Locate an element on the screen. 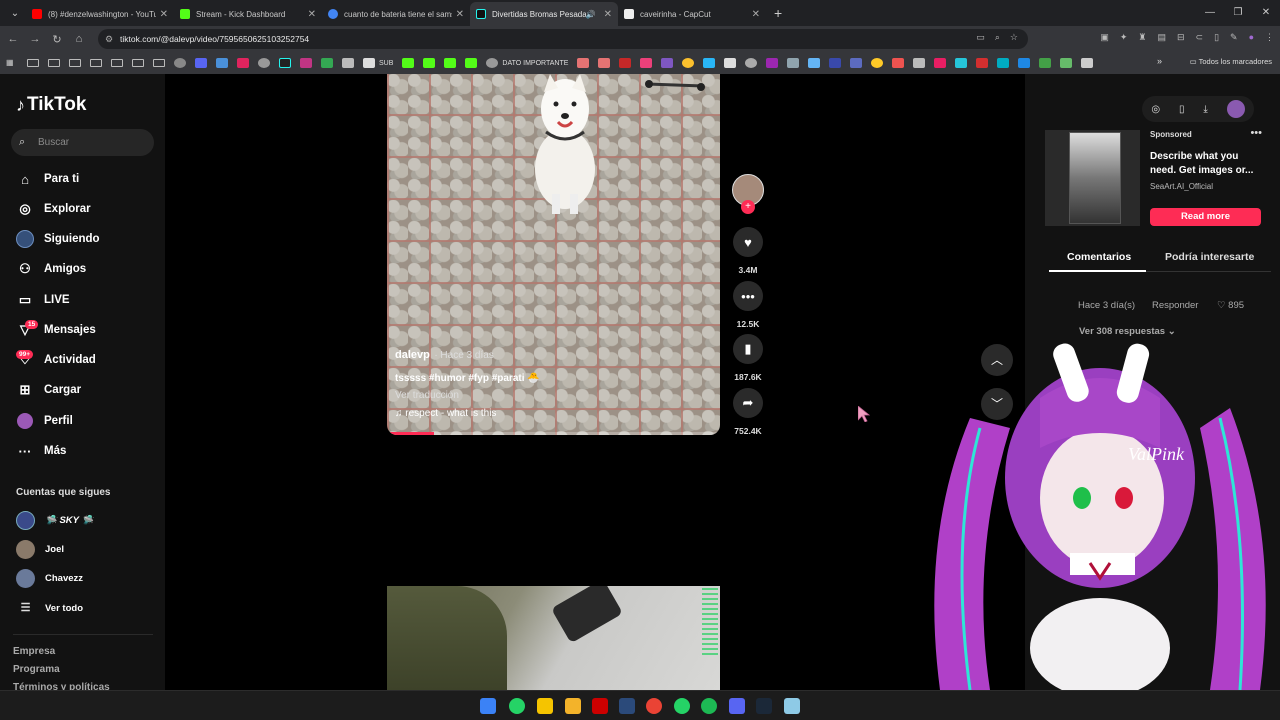  browser-tab: cuanto de bateria tiene el sams ✕ is located at coordinates (396, 14).